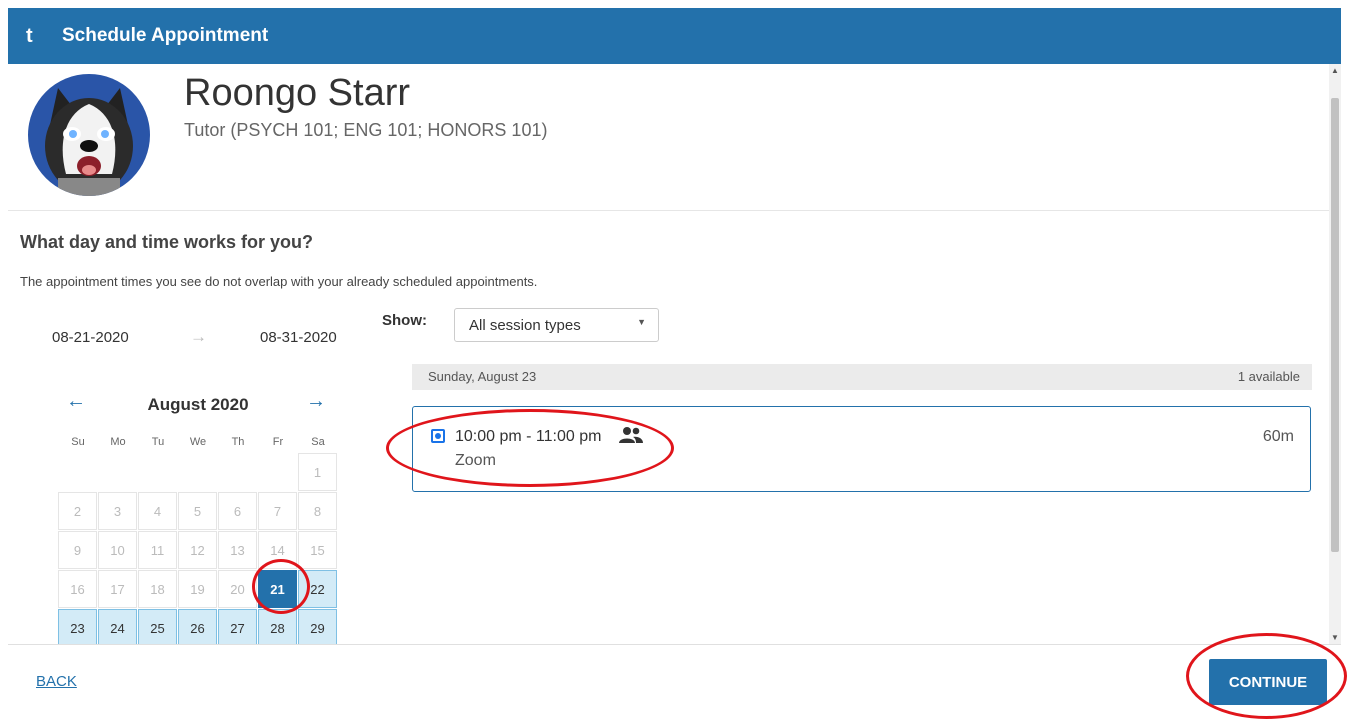 The image size is (1349, 719). I want to click on vertical-scrollbar: ▲ ▼, so click(1335, 354).